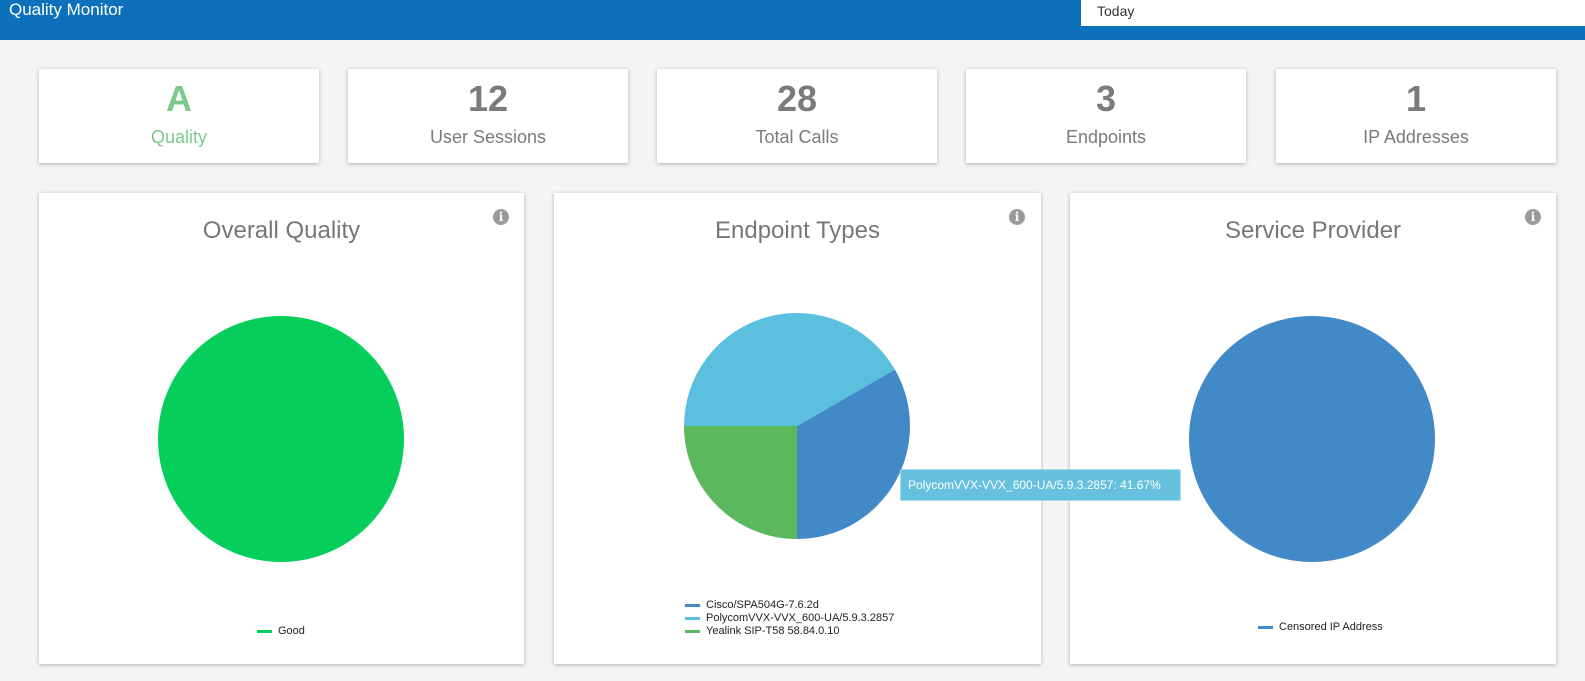  I want to click on stat-label: User Sessions, so click(488, 137).